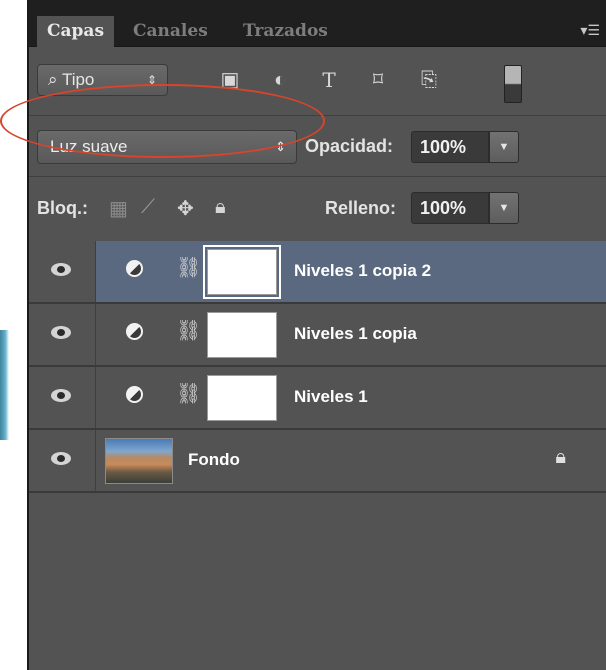 Image resolution: width=606 pixels, height=670 pixels. I want to click on filter-toggle-switch, so click(513, 84).